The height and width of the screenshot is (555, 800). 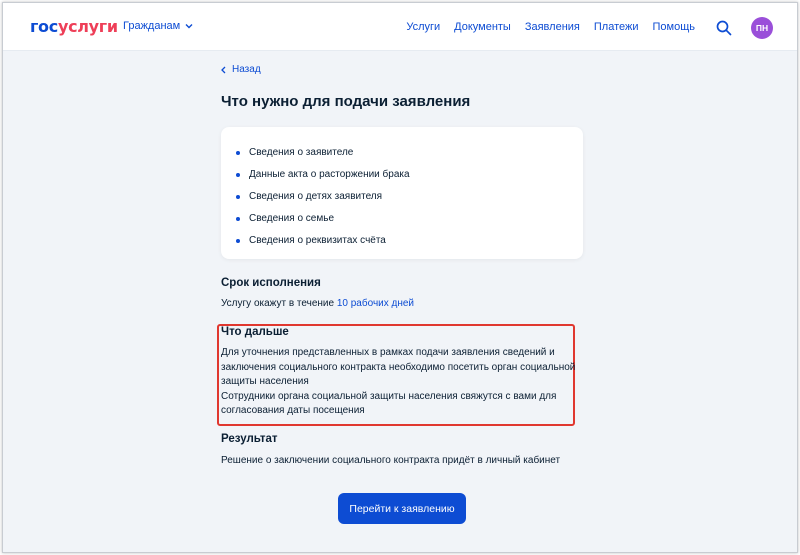 I want to click on logo-part-gos: гос, so click(x=44, y=26).